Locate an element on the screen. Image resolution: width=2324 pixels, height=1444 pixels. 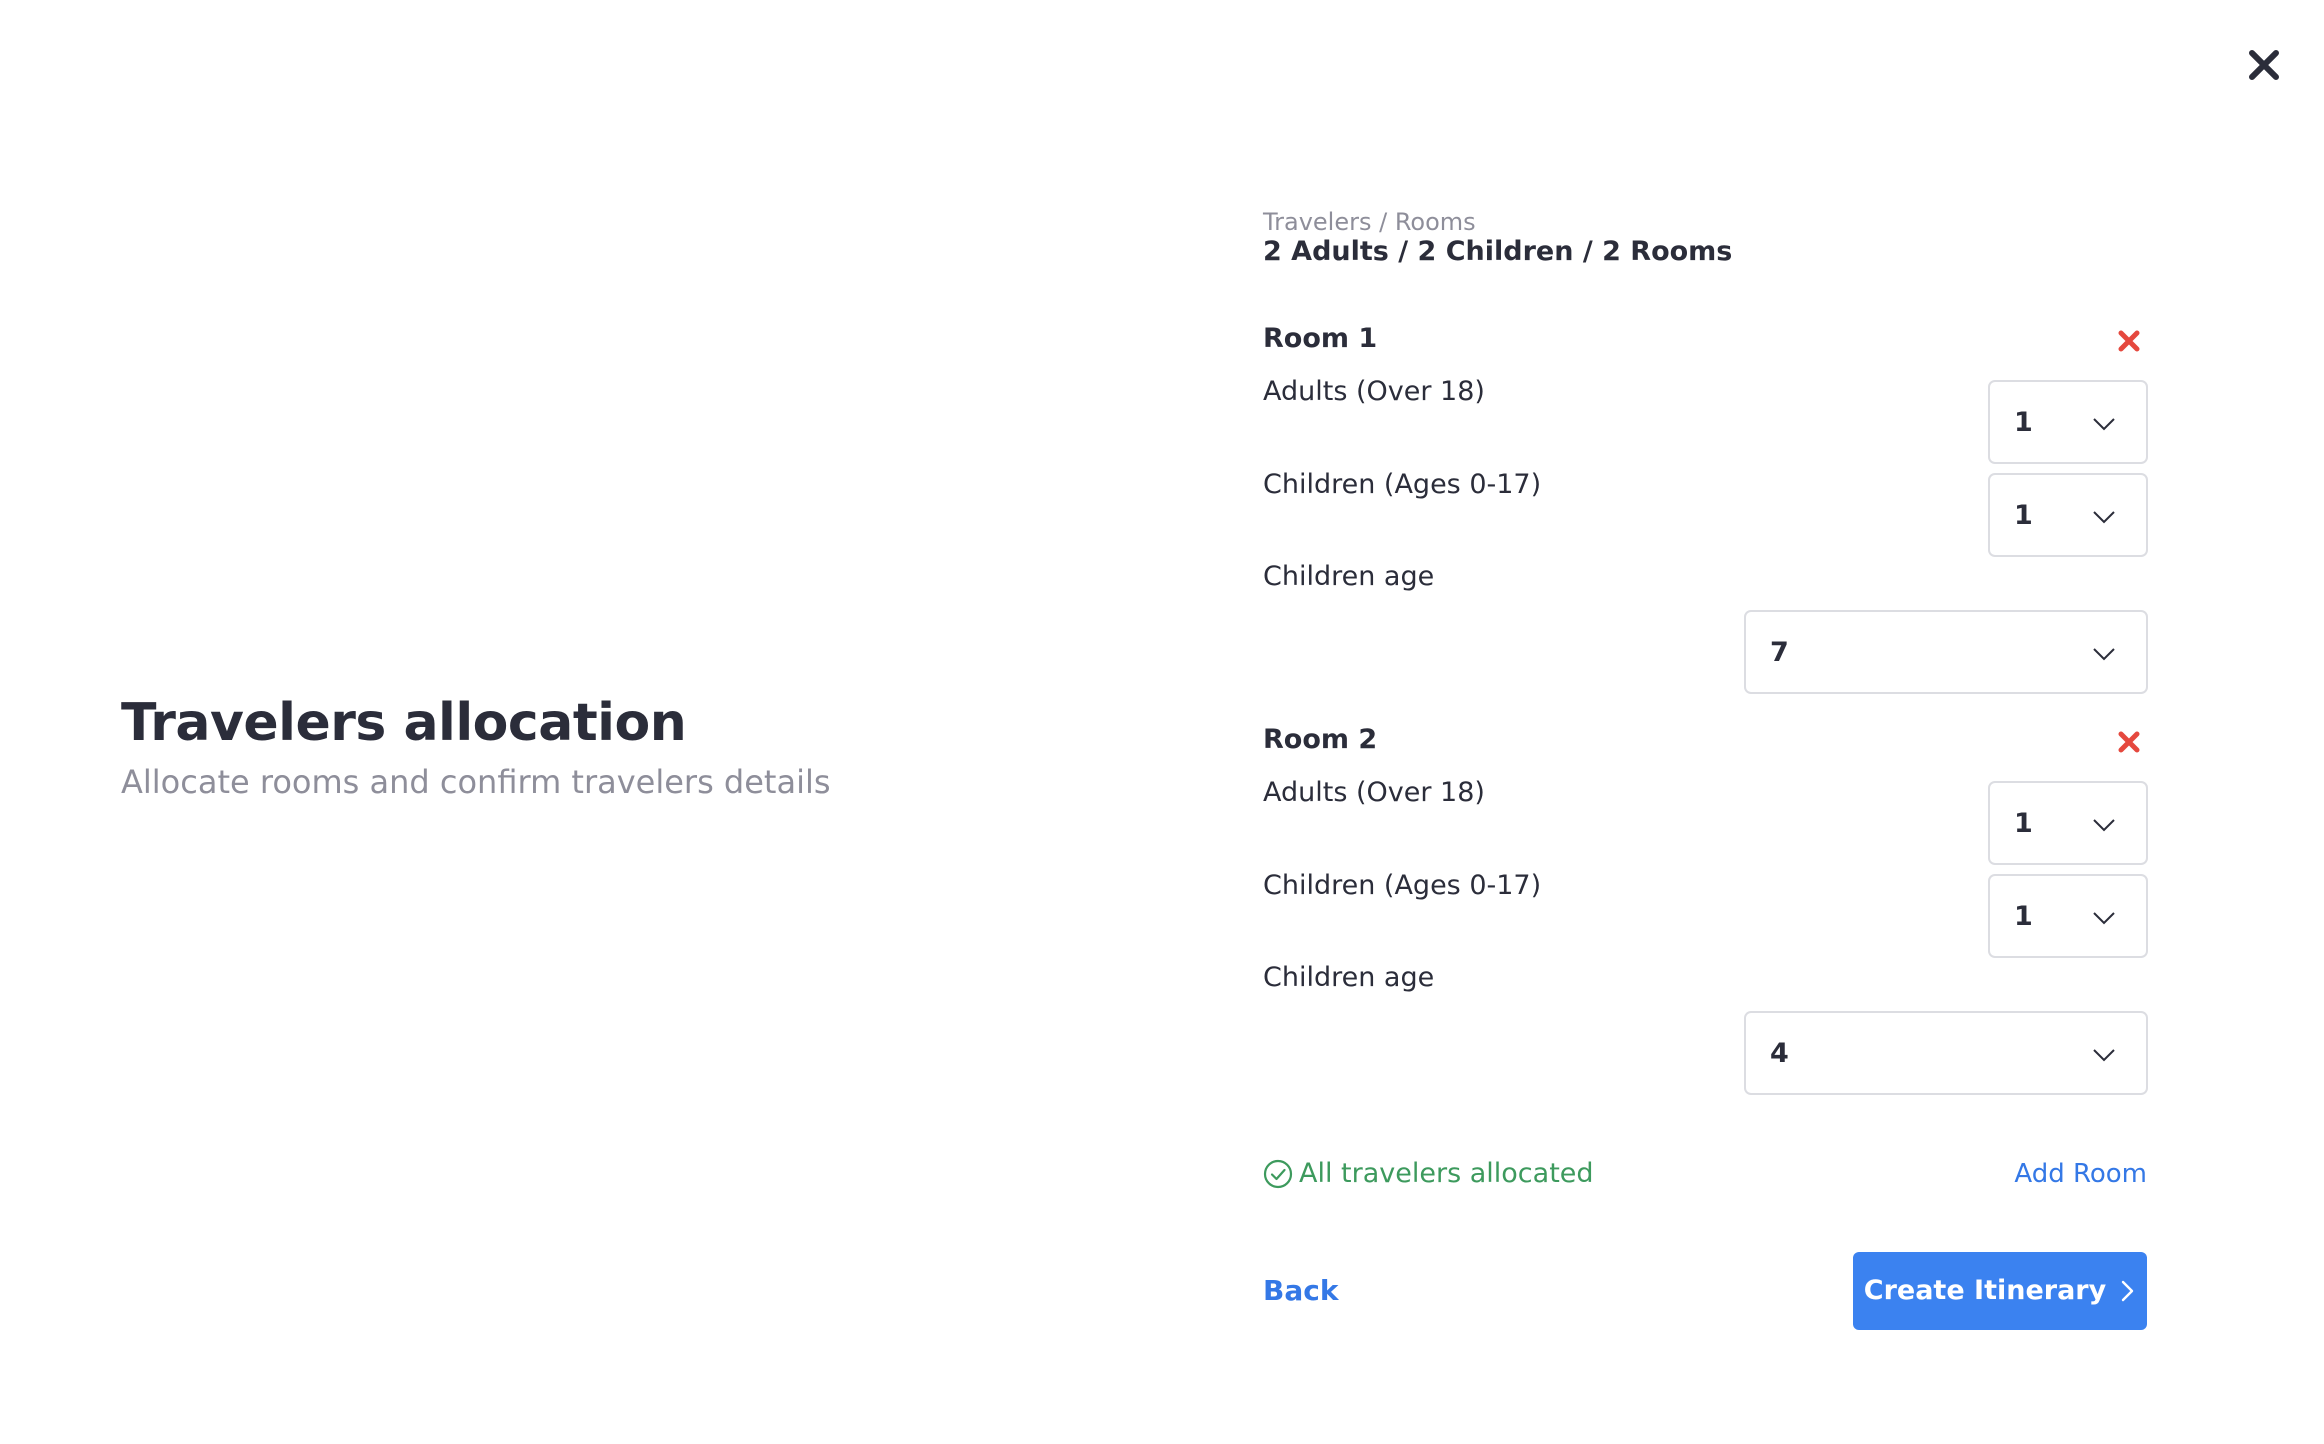
travelers-summary: 2 Adults / 2 Children / 2 Rooms is located at coordinates (1498, 251).